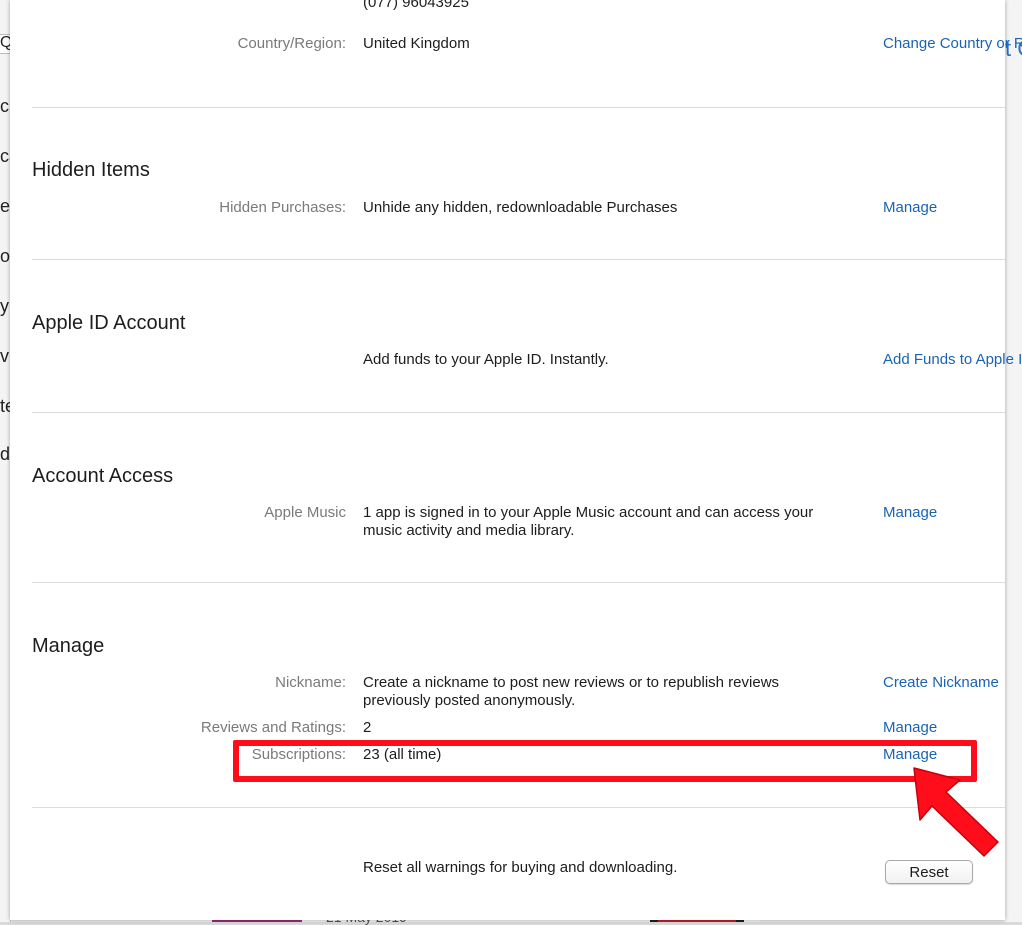  Describe the element at coordinates (486, 359) in the screenshot. I see `add-funds-description: Add funds to your Apple ID. Instantly.` at that location.